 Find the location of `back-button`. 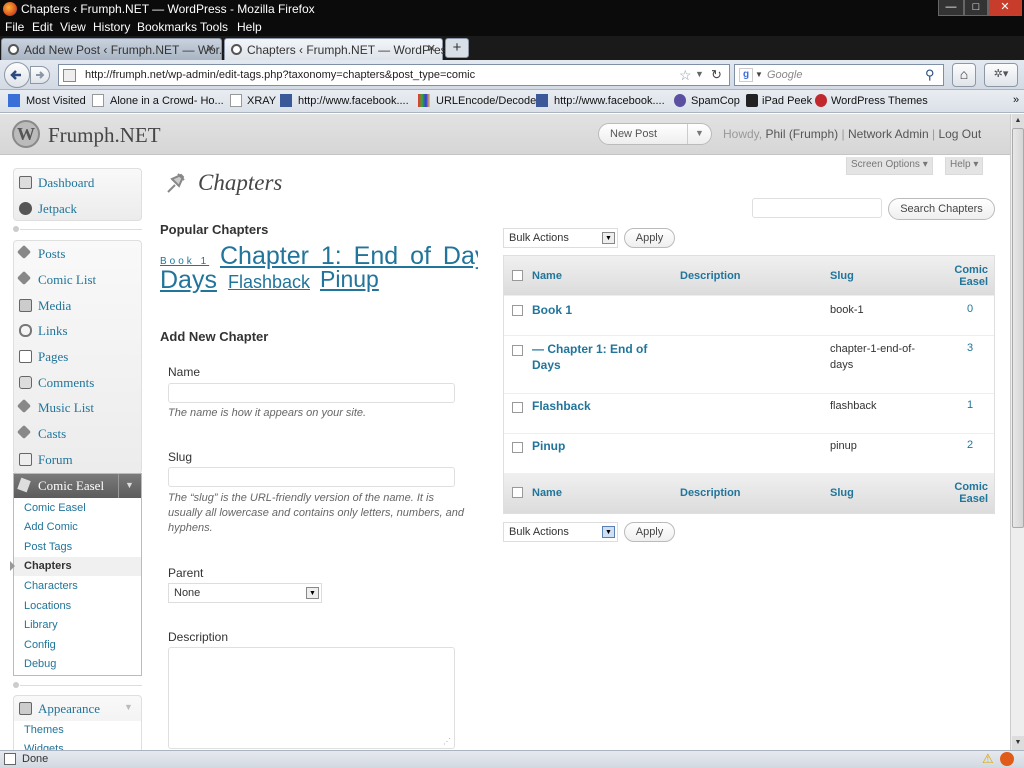

back-button is located at coordinates (17, 75).